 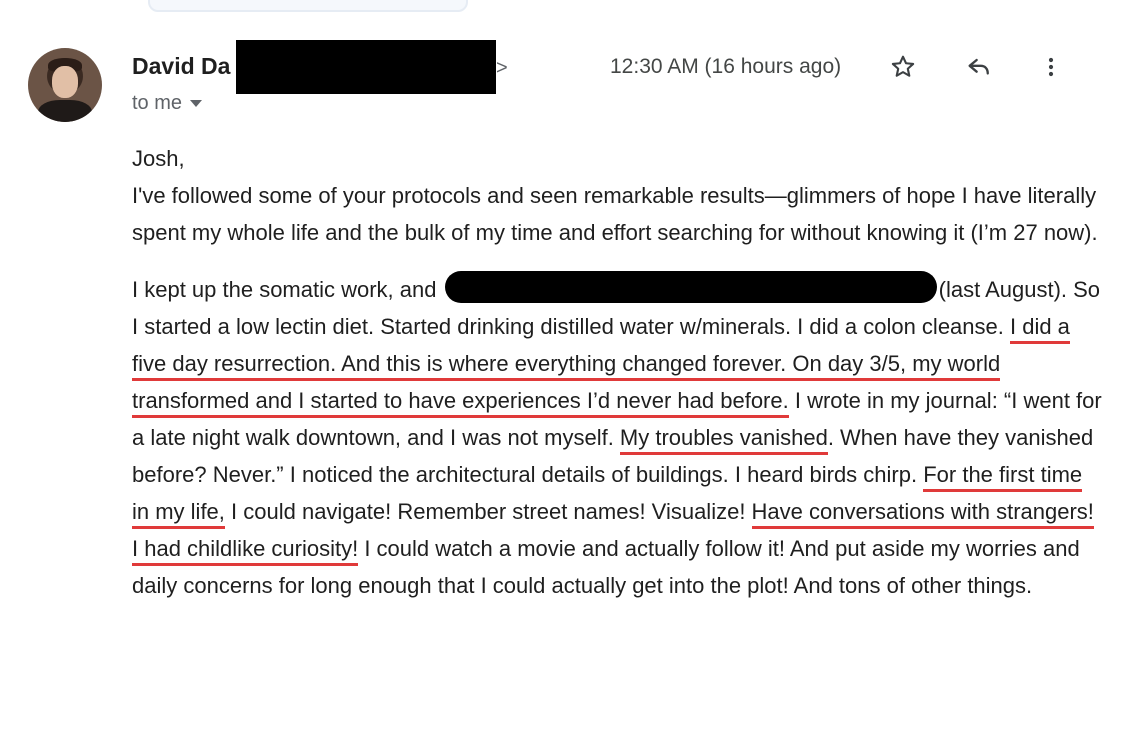 I want to click on text-run: I kept up the somatic work, and, so click(x=284, y=289).